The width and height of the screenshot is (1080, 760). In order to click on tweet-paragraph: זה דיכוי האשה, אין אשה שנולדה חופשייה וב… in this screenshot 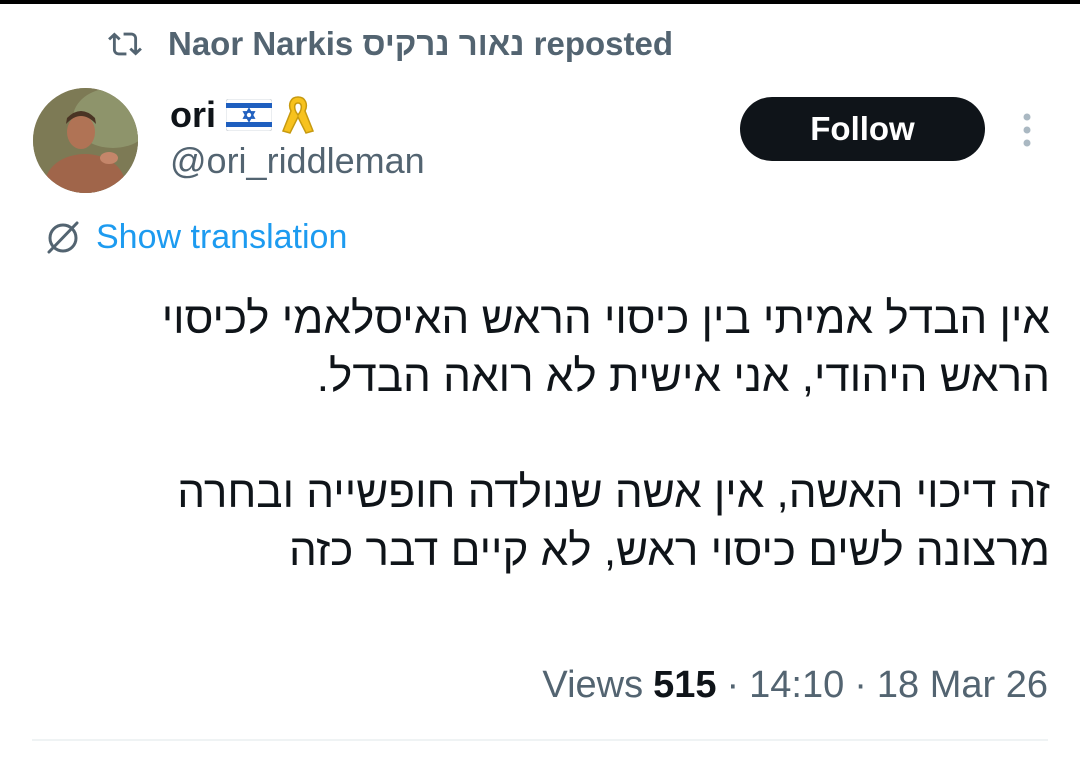, I will do `click(613, 521)`.